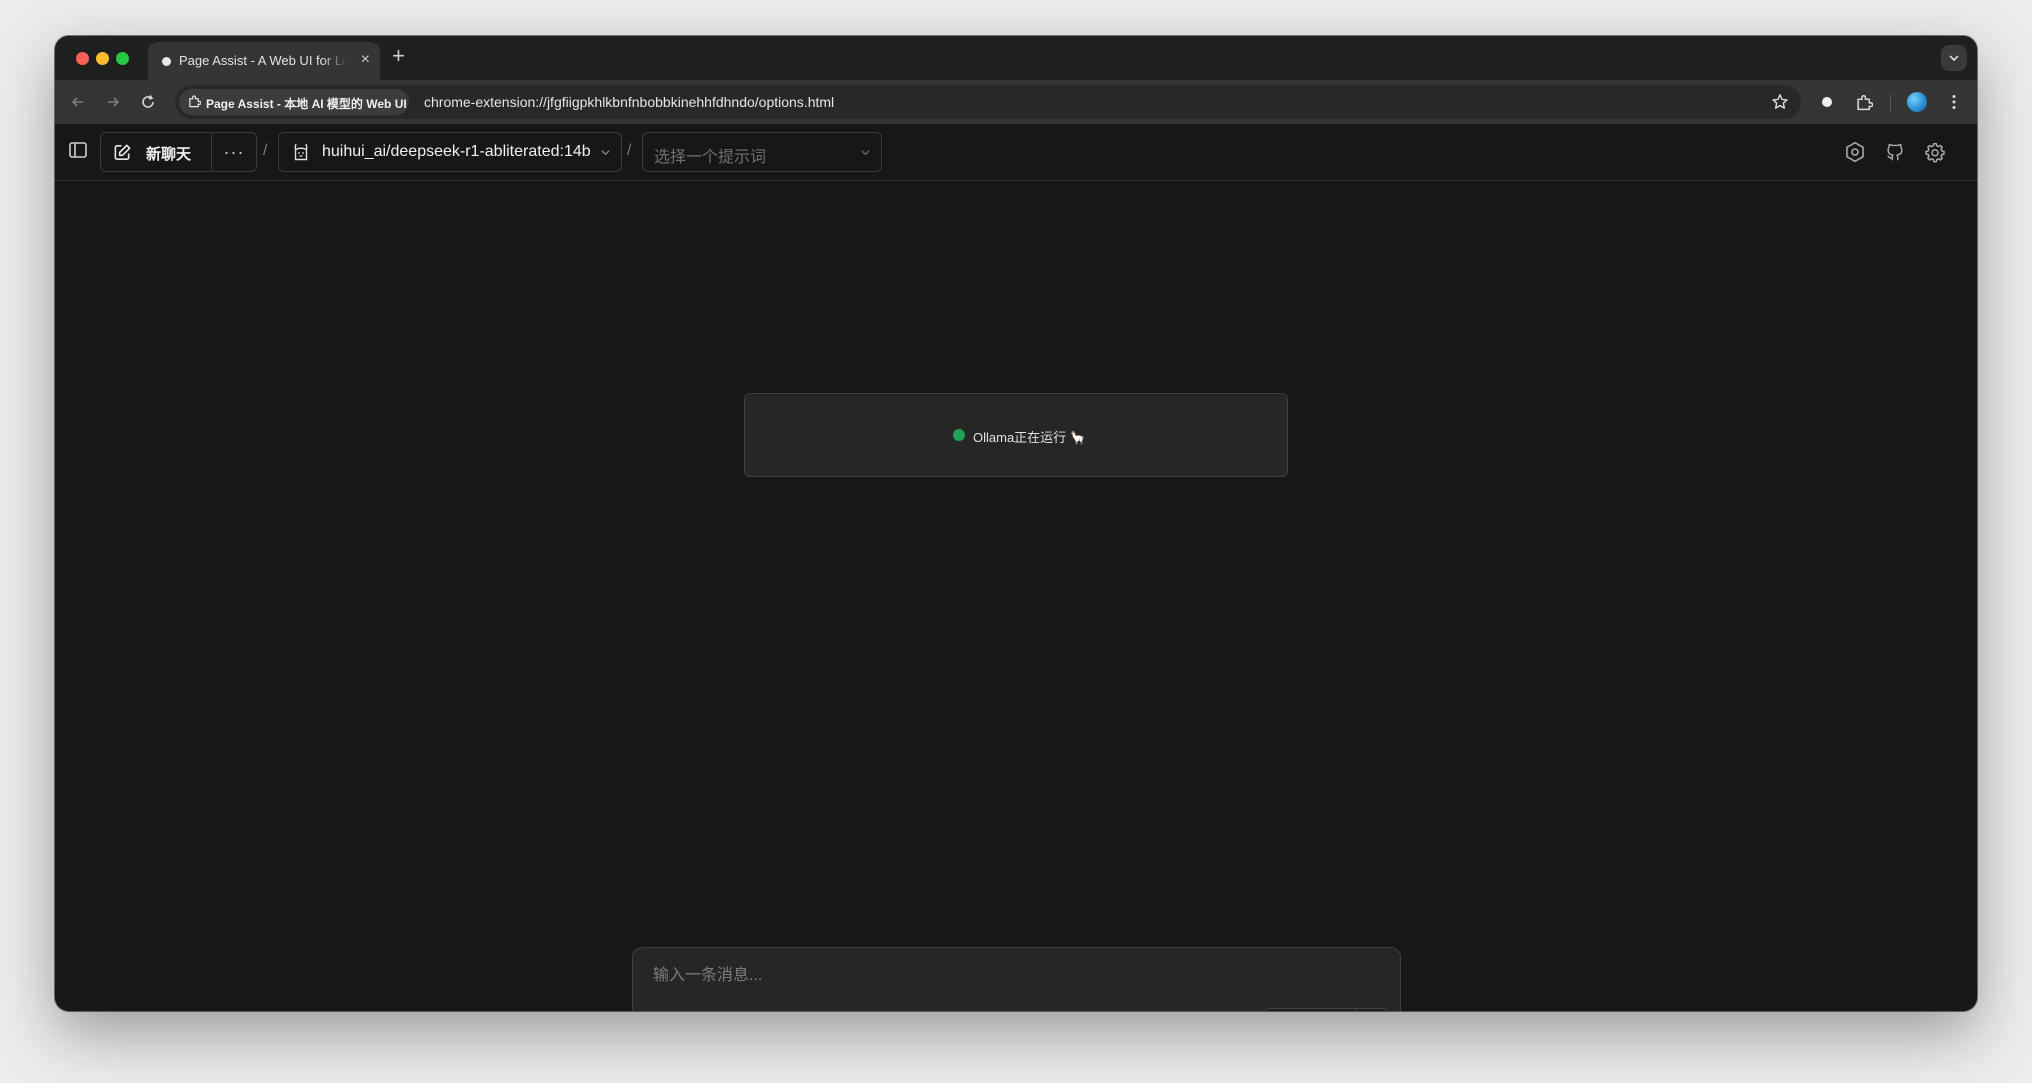  I want to click on sidebar-icon, so click(78, 150).